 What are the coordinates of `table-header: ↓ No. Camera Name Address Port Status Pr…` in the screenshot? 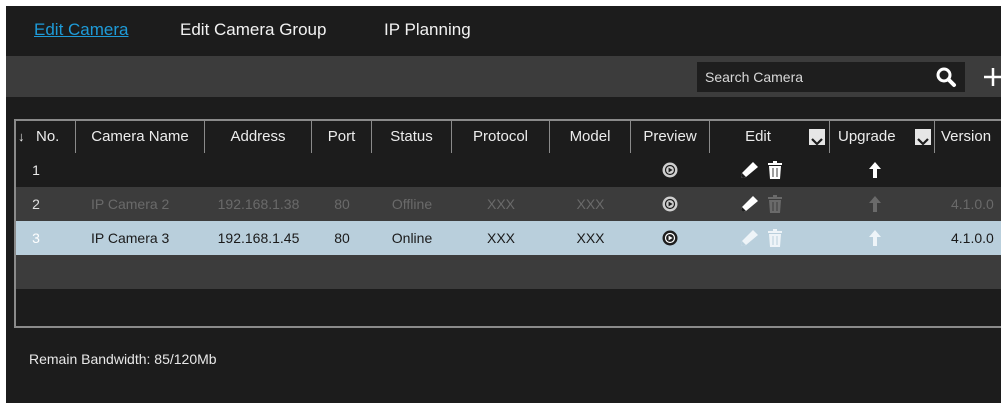 It's located at (508, 137).